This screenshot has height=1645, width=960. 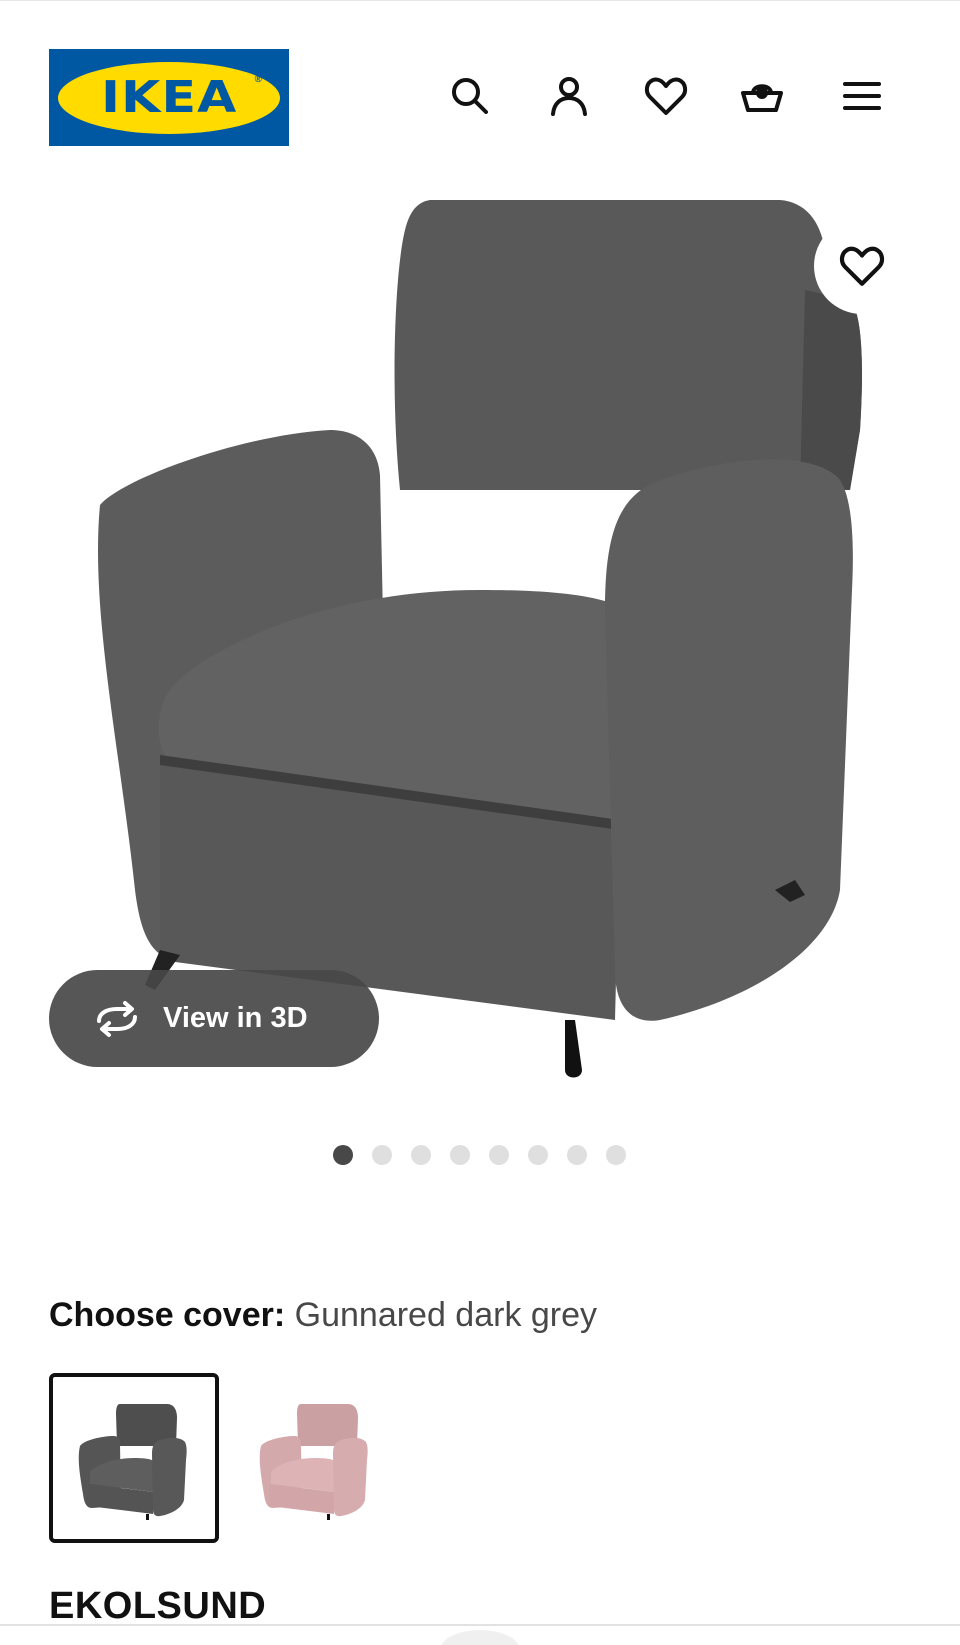 I want to click on site-header: IKEA ®, so click(x=480, y=80).